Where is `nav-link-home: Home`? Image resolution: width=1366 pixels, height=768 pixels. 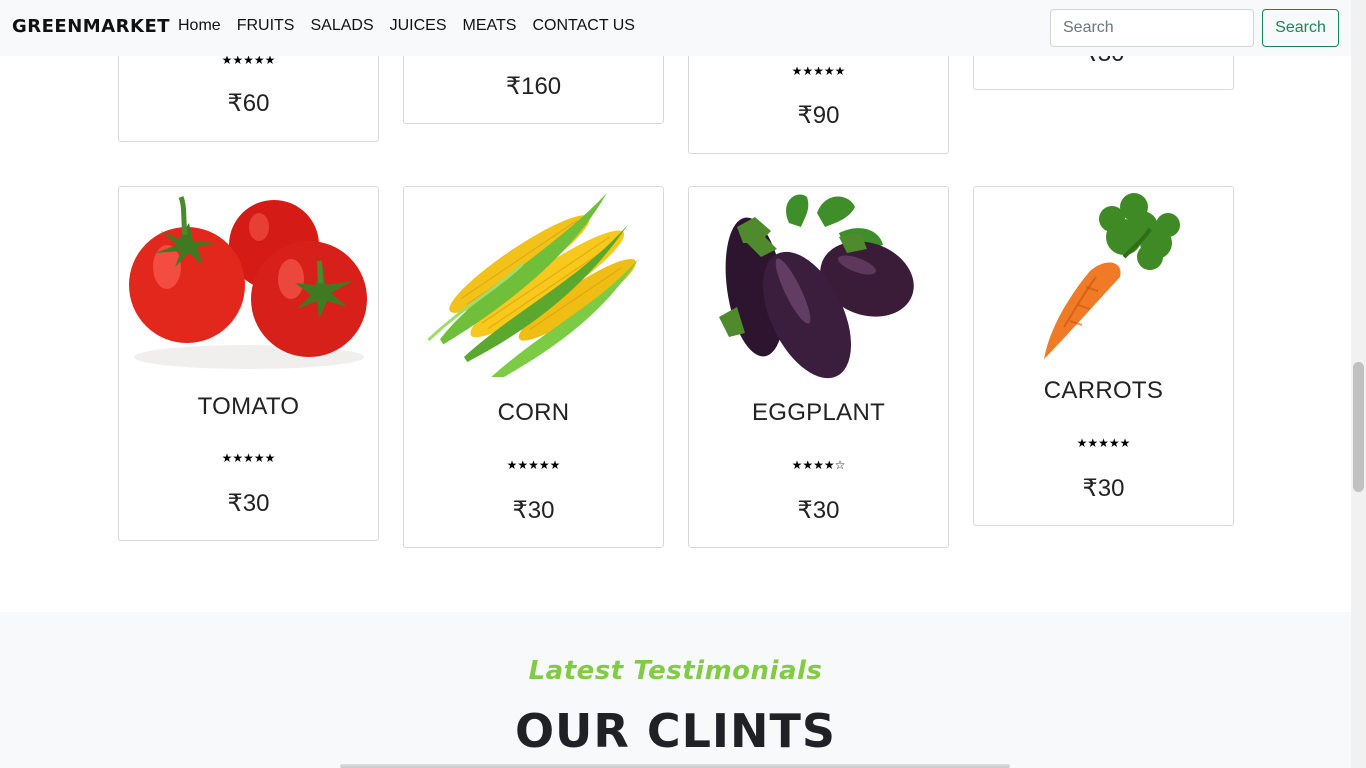 nav-link-home: Home is located at coordinates (199, 26).